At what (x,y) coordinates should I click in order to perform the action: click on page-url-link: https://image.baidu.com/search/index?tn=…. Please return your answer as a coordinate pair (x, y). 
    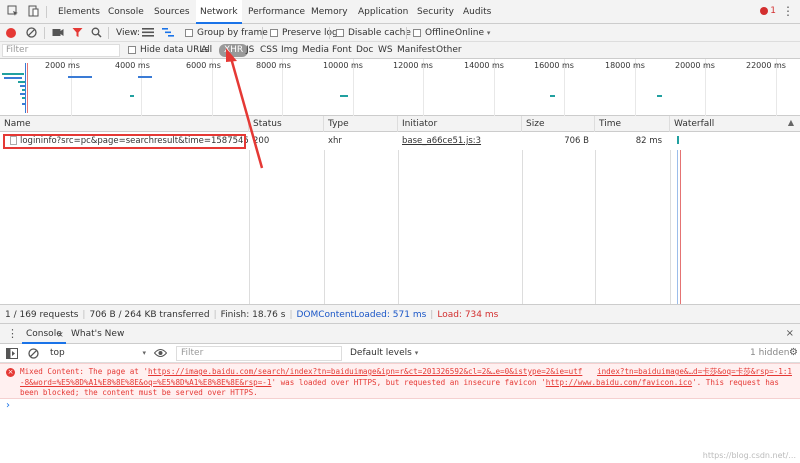
    Looking at the image, I should click on (365, 371).